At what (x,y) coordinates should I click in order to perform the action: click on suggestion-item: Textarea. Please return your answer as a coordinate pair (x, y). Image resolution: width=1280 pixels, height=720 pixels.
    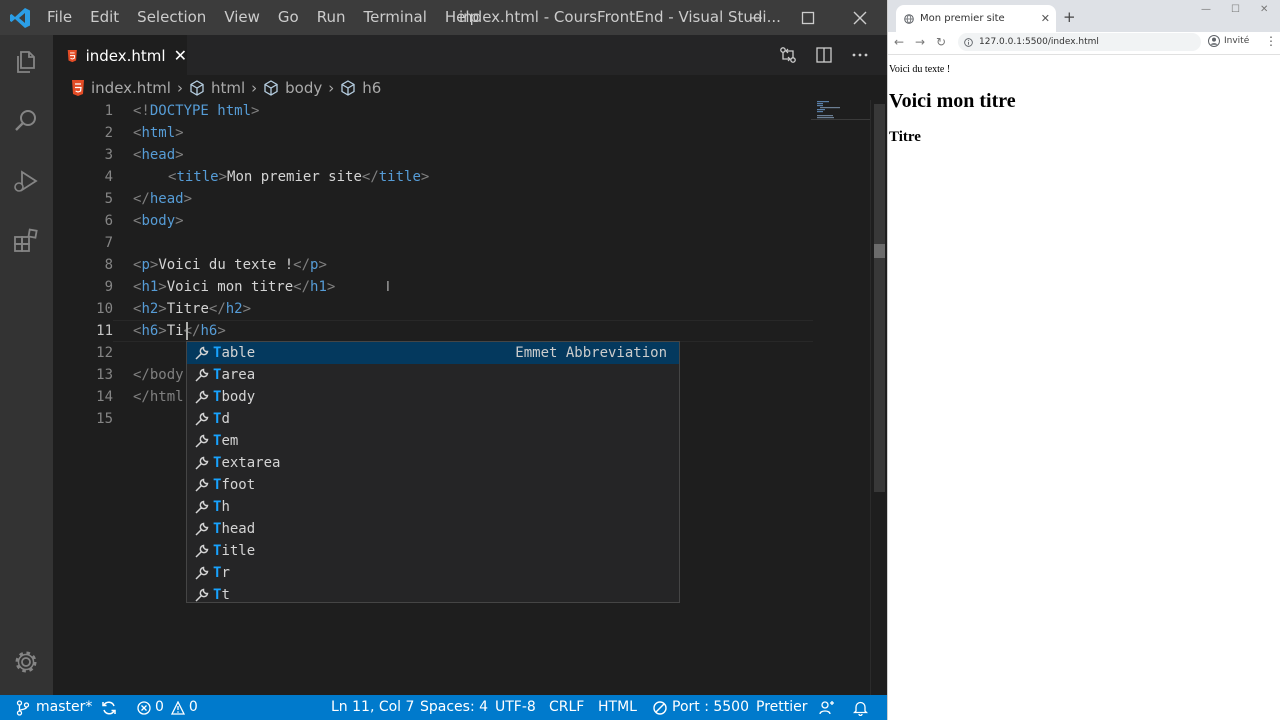
    Looking at the image, I should click on (433, 463).